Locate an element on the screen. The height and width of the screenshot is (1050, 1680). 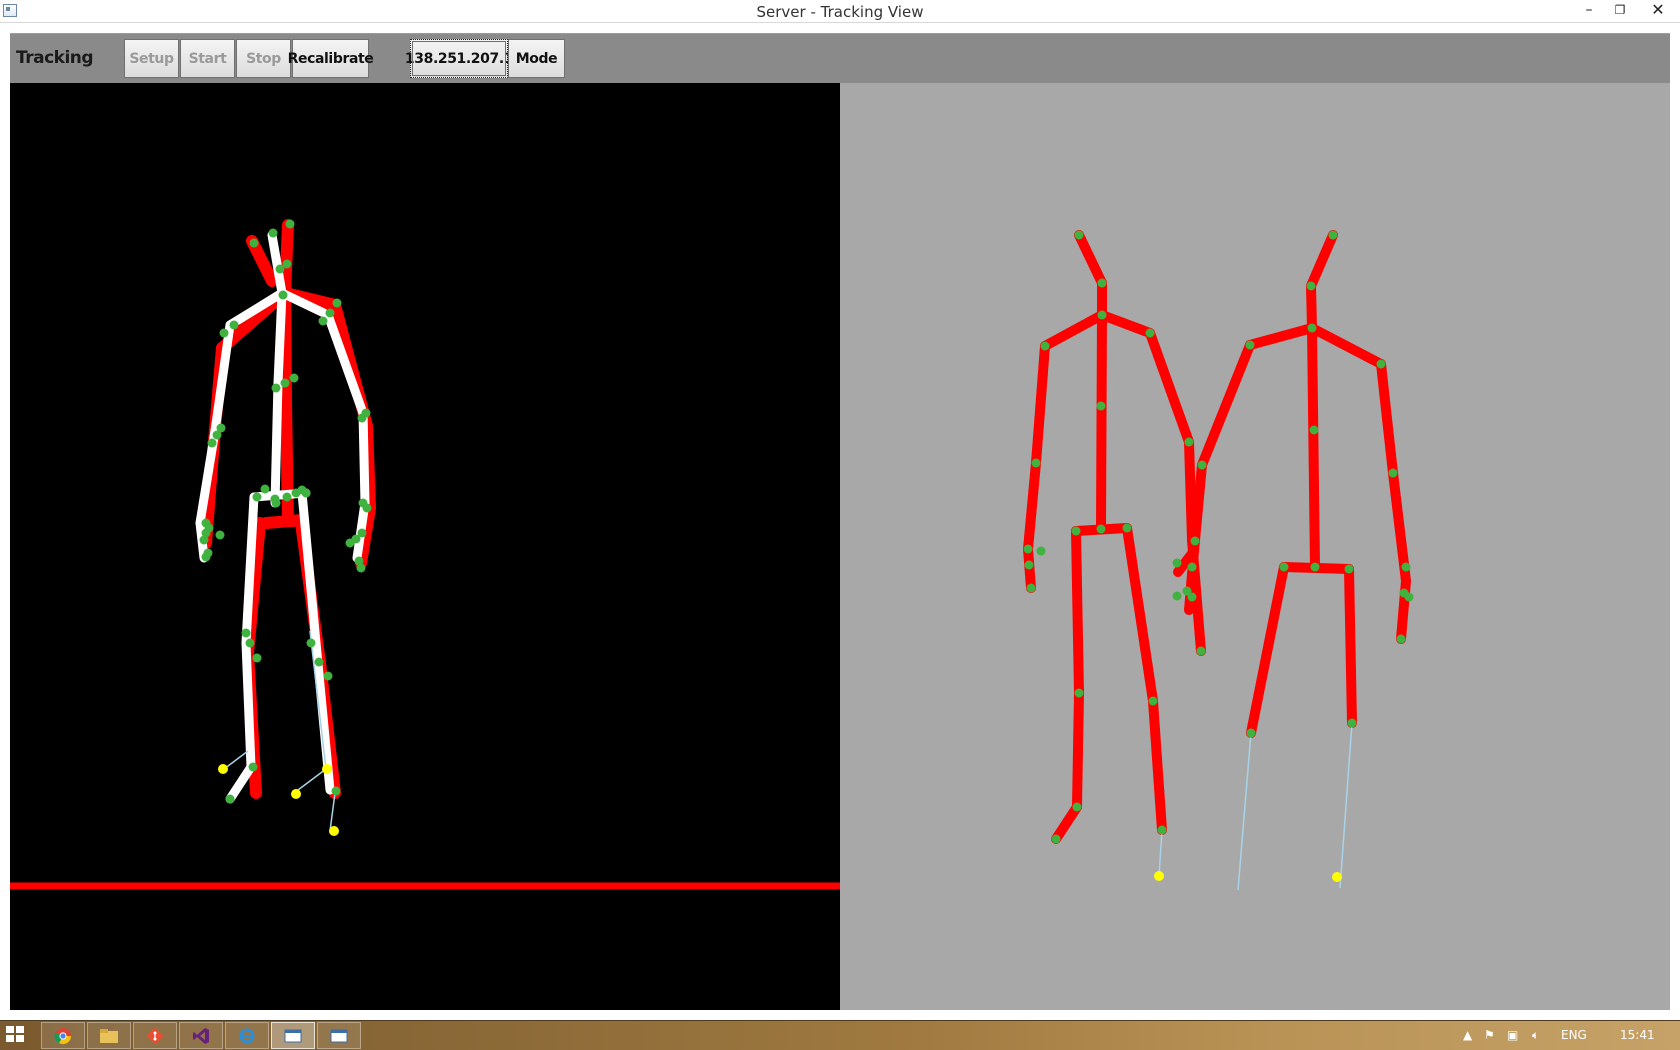
windows-logo-icon is located at coordinates (10, 1029).